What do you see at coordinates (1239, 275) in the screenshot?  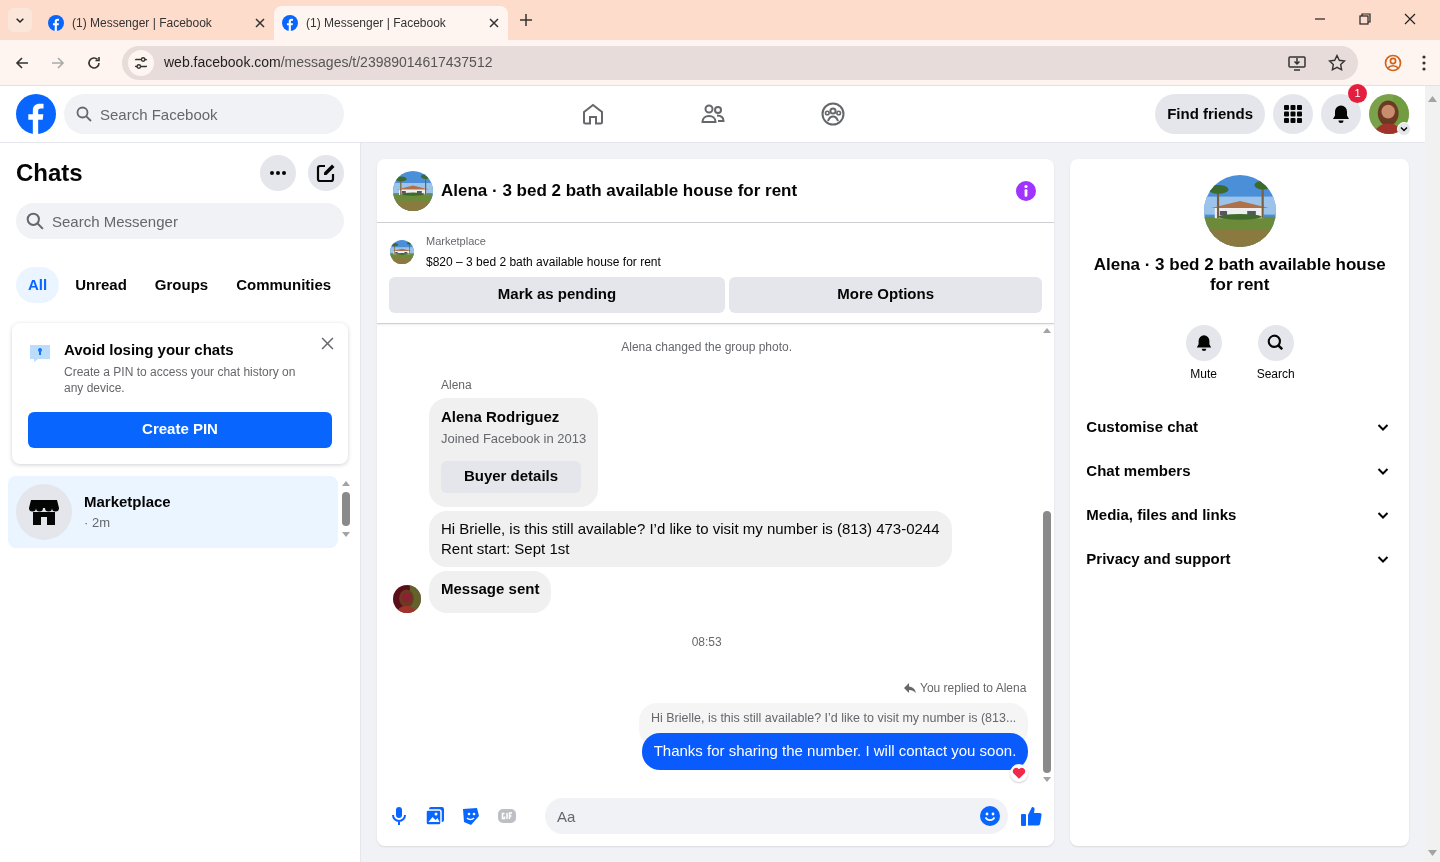 I see `details-title: Alena · 3 bed 2 bath available house for rent` at bounding box center [1239, 275].